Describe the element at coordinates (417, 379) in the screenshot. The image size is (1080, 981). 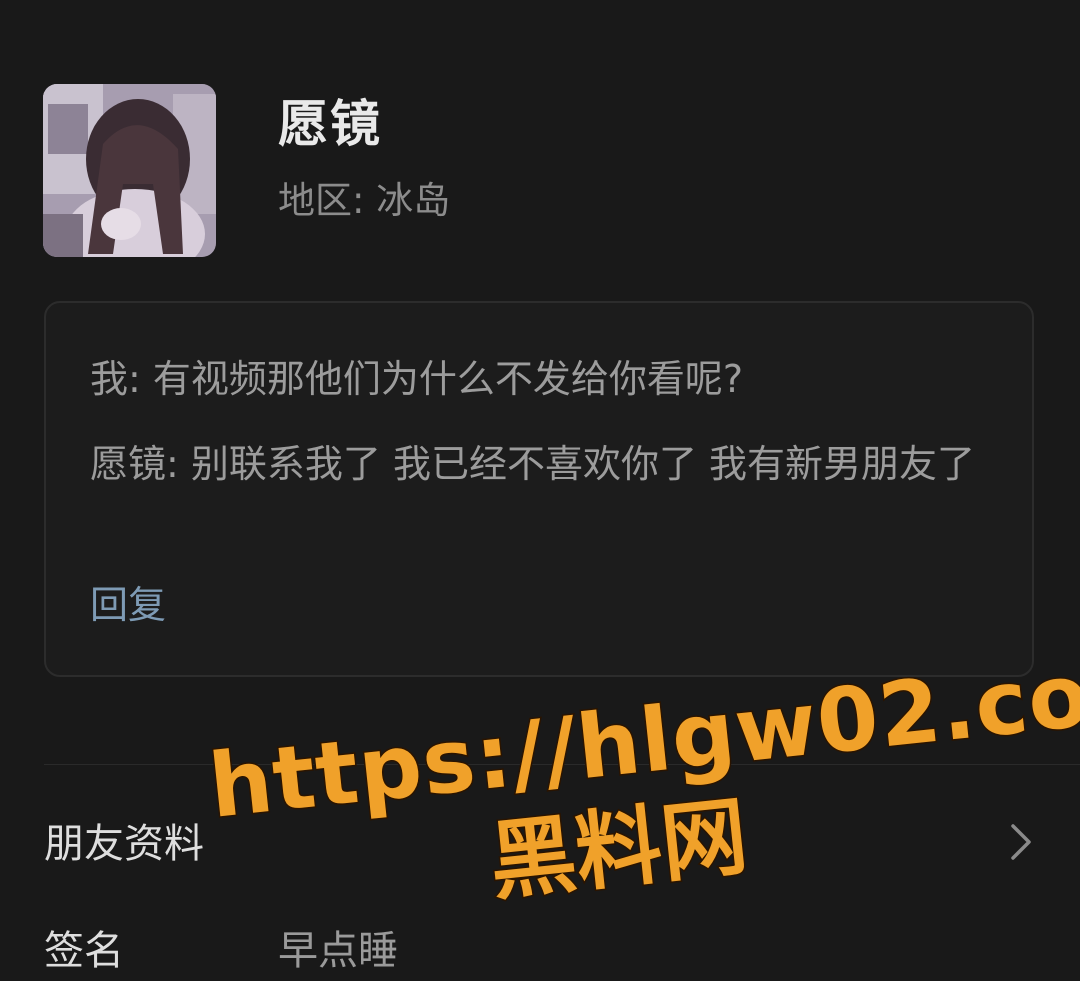
I see `message-item: 我: 有视频那他们为什么不发给你看呢?` at that location.